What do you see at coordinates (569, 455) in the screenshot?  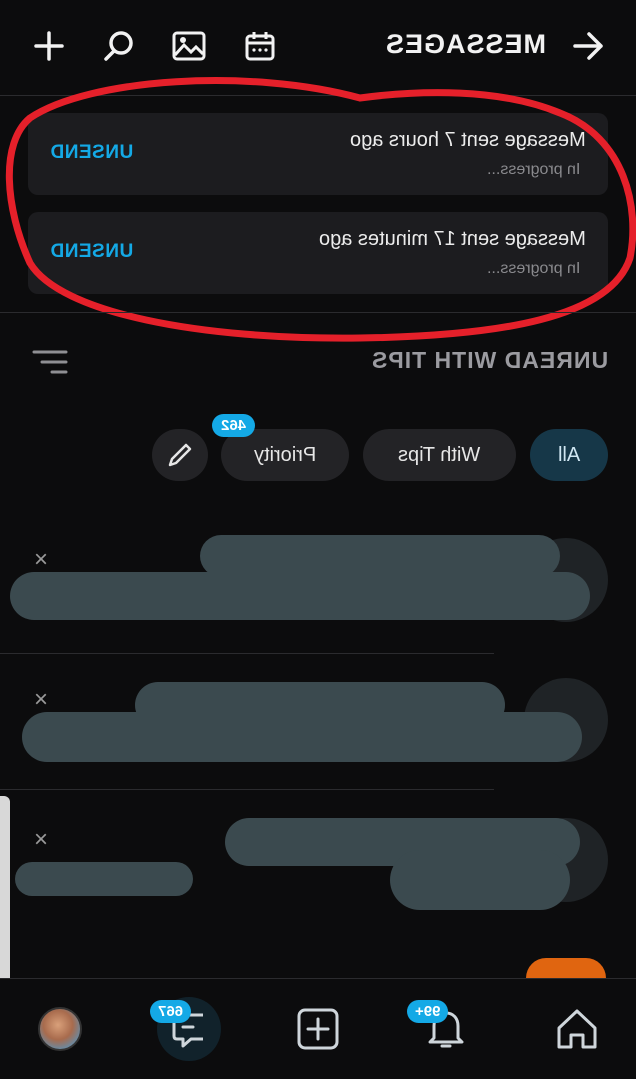 I see `chip-all: All` at bounding box center [569, 455].